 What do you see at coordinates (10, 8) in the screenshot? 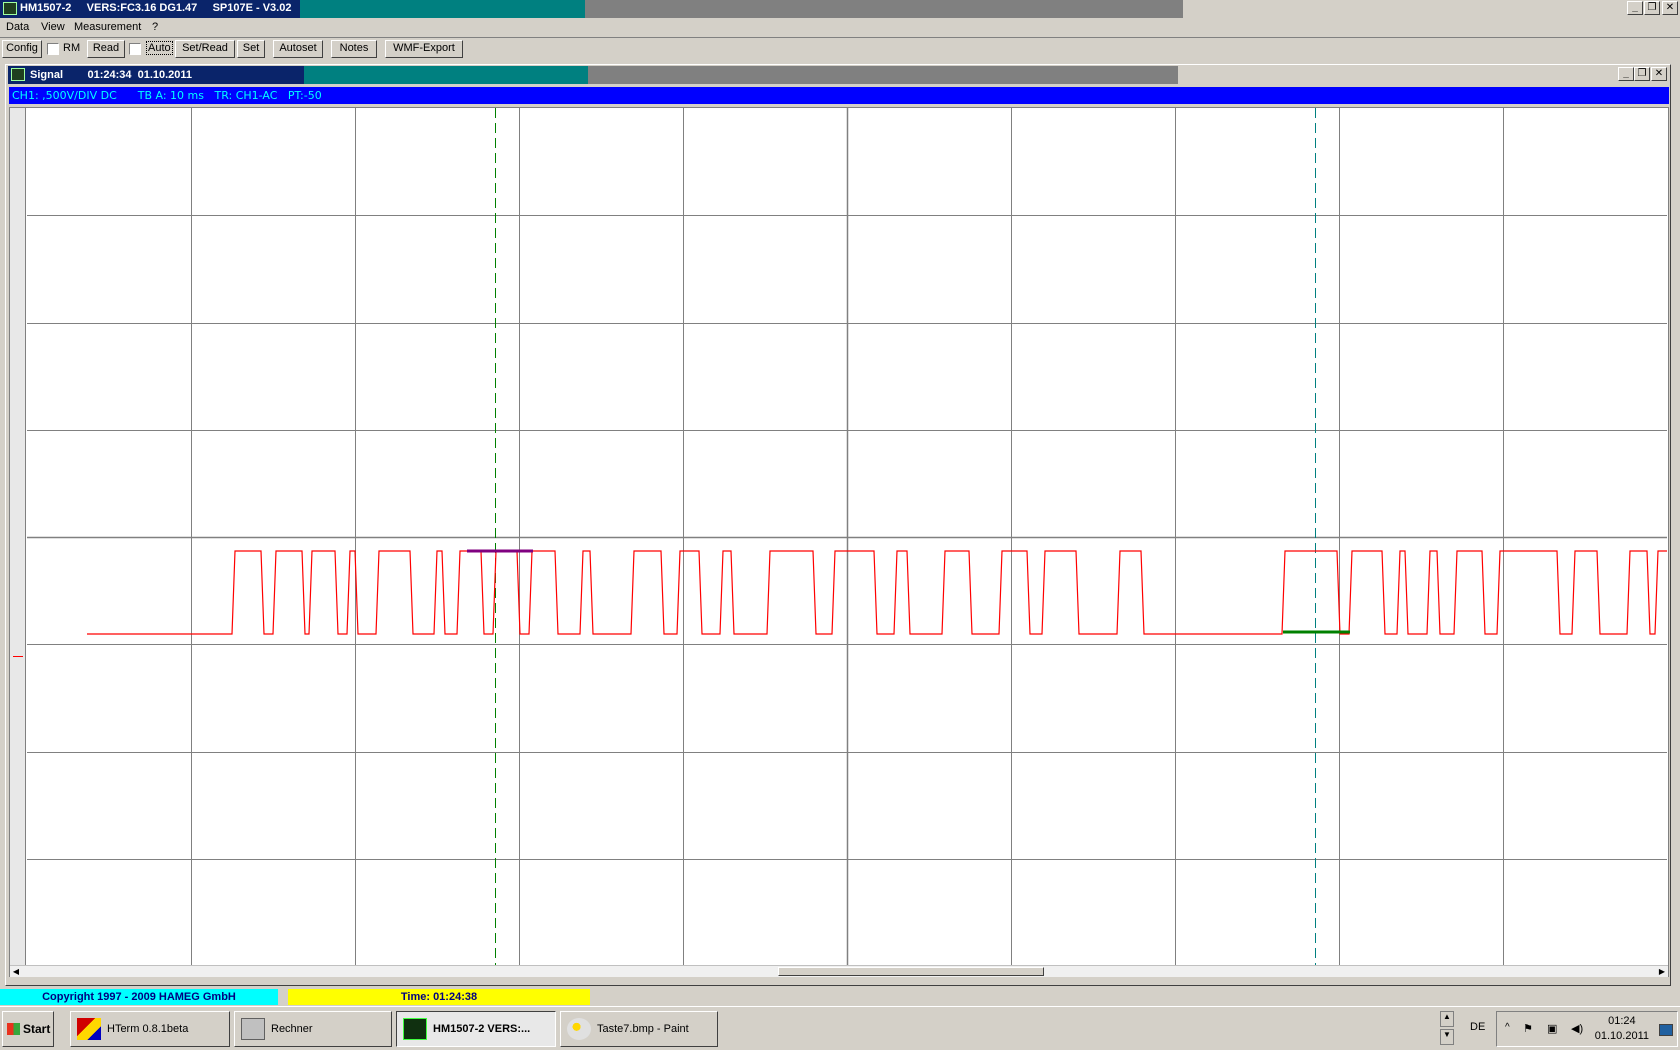
I see `app-scope-icon` at bounding box center [10, 8].